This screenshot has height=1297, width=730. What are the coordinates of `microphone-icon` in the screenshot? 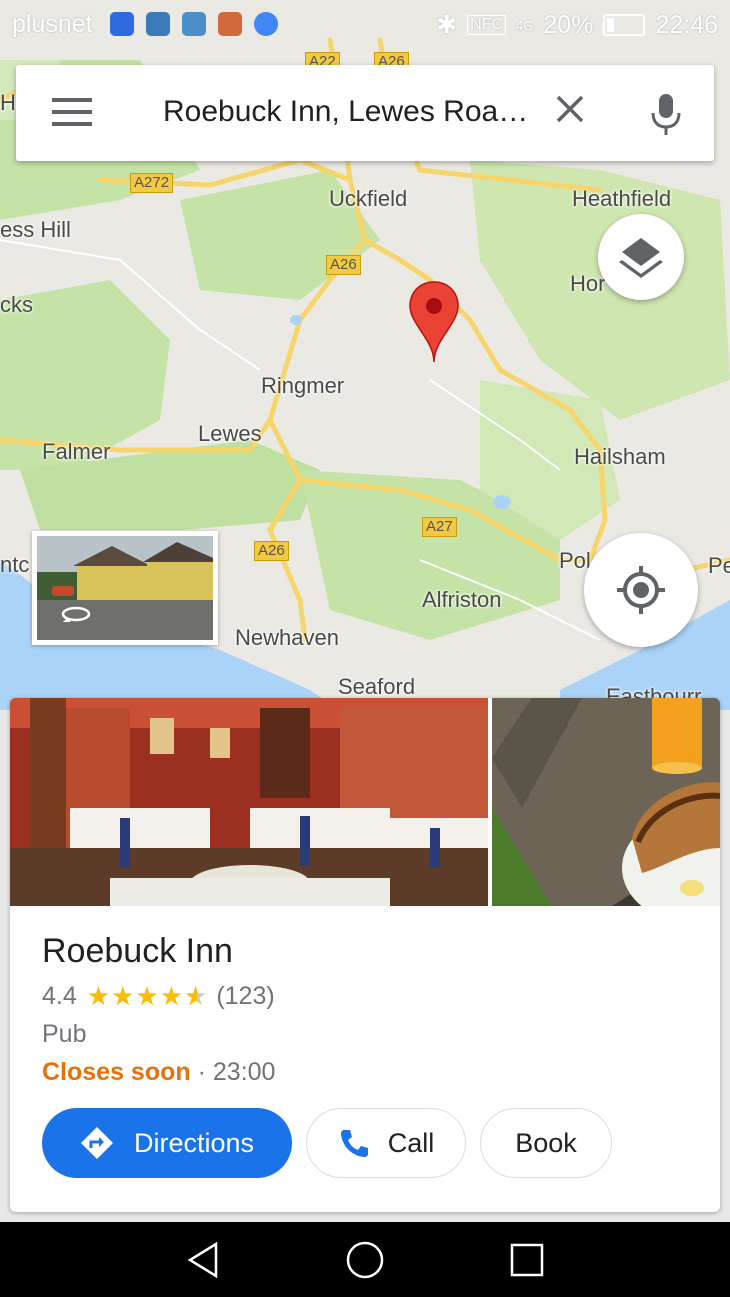 It's located at (666, 114).